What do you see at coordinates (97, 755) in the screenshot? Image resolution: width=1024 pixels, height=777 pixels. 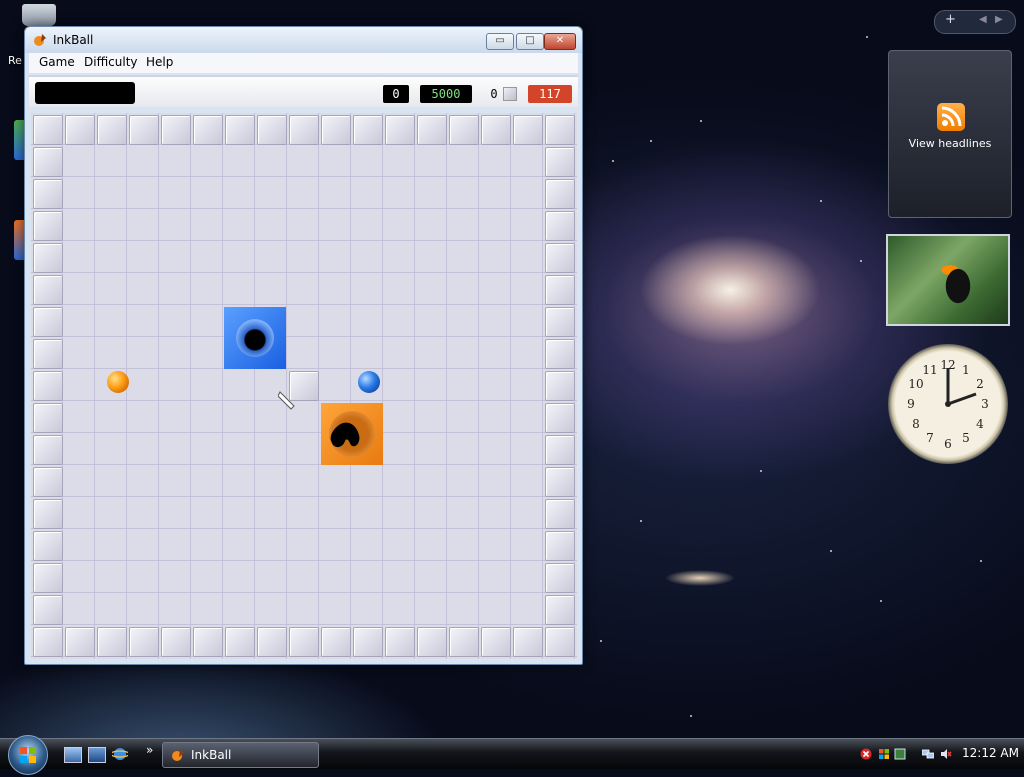 I see `switch-windows-icon` at bounding box center [97, 755].